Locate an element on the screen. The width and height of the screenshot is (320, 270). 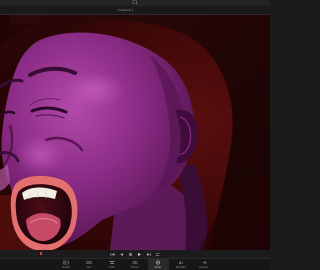
deliver-icon is located at coordinates (204, 262).